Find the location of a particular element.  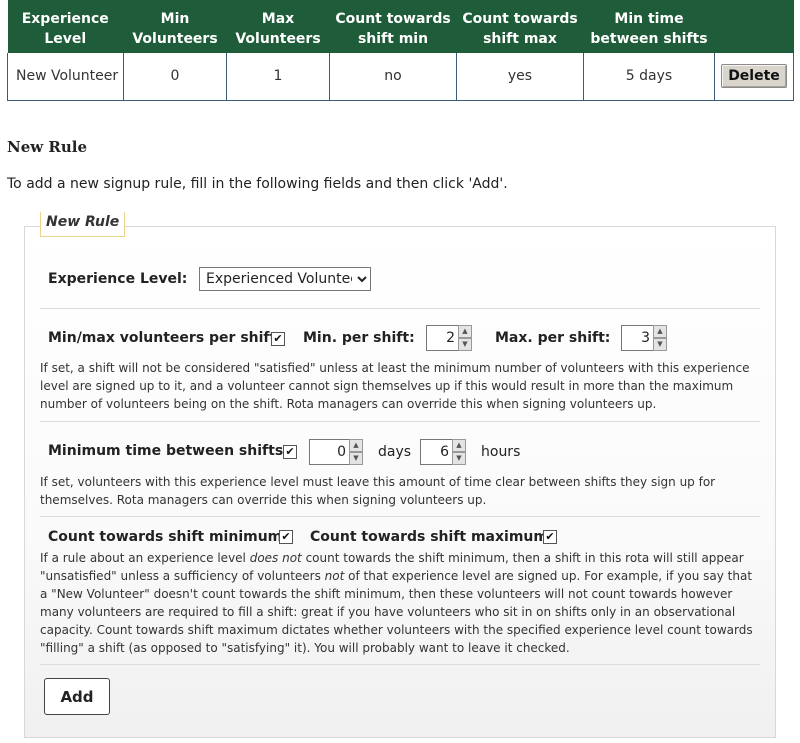

new-rule-legend: New Rule is located at coordinates (83, 224).